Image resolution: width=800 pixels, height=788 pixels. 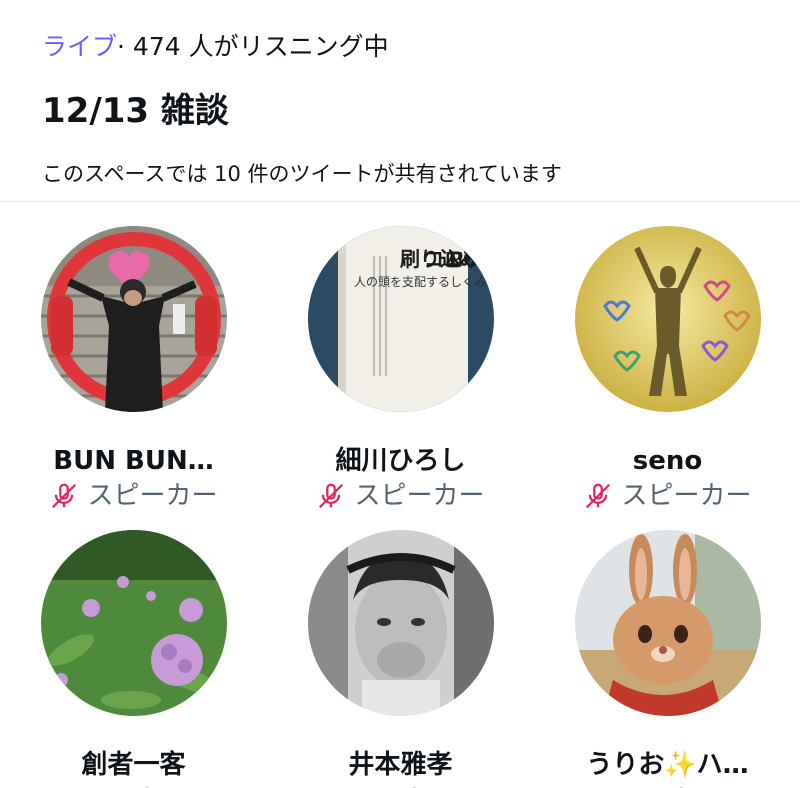 I want to click on space-title: 12/13 雑談, so click(x=135, y=111).